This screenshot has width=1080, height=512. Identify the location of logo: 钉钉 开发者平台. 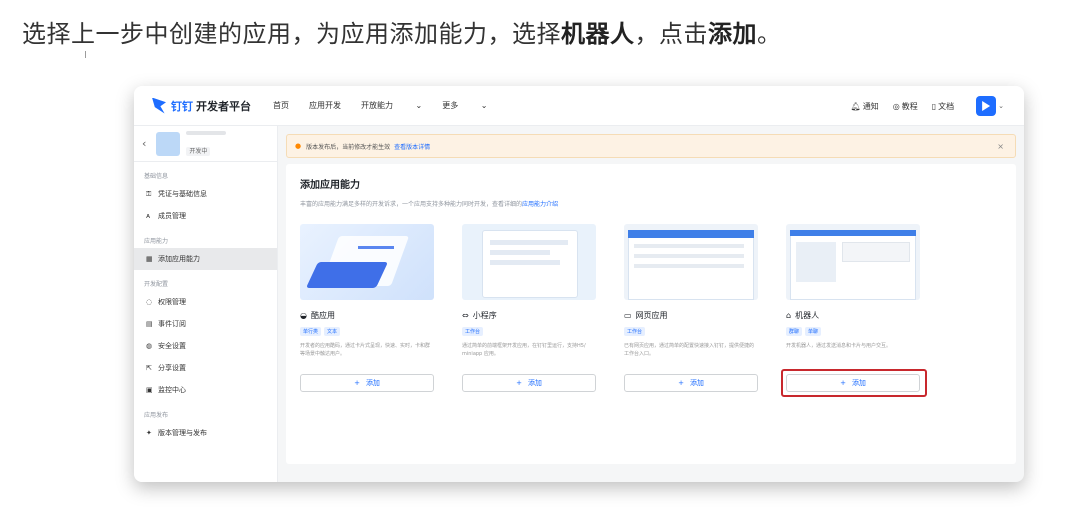
(201, 105).